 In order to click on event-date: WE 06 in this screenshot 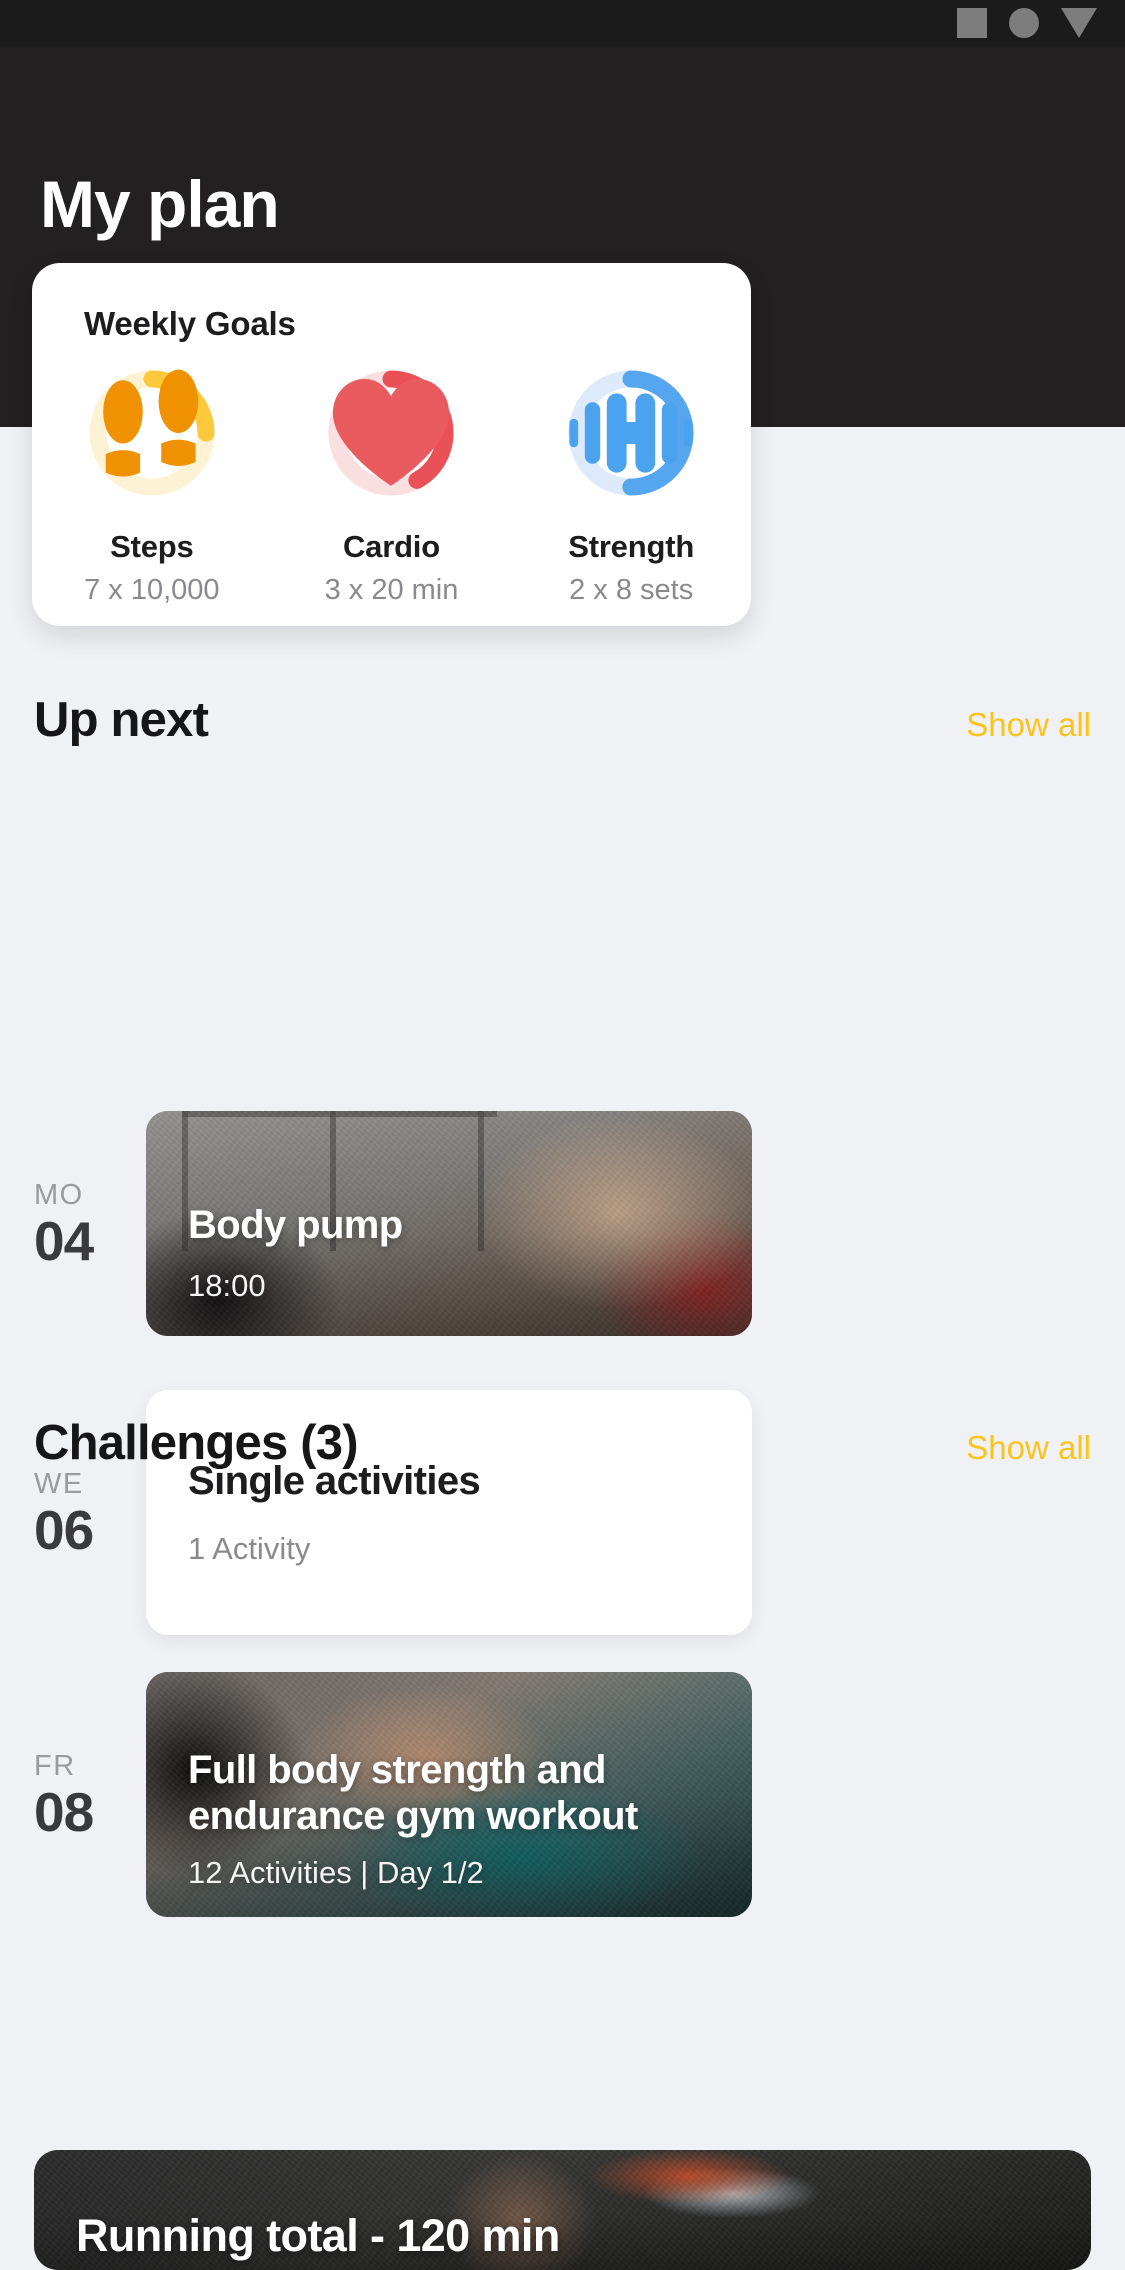, I will do `click(73, 1513)`.